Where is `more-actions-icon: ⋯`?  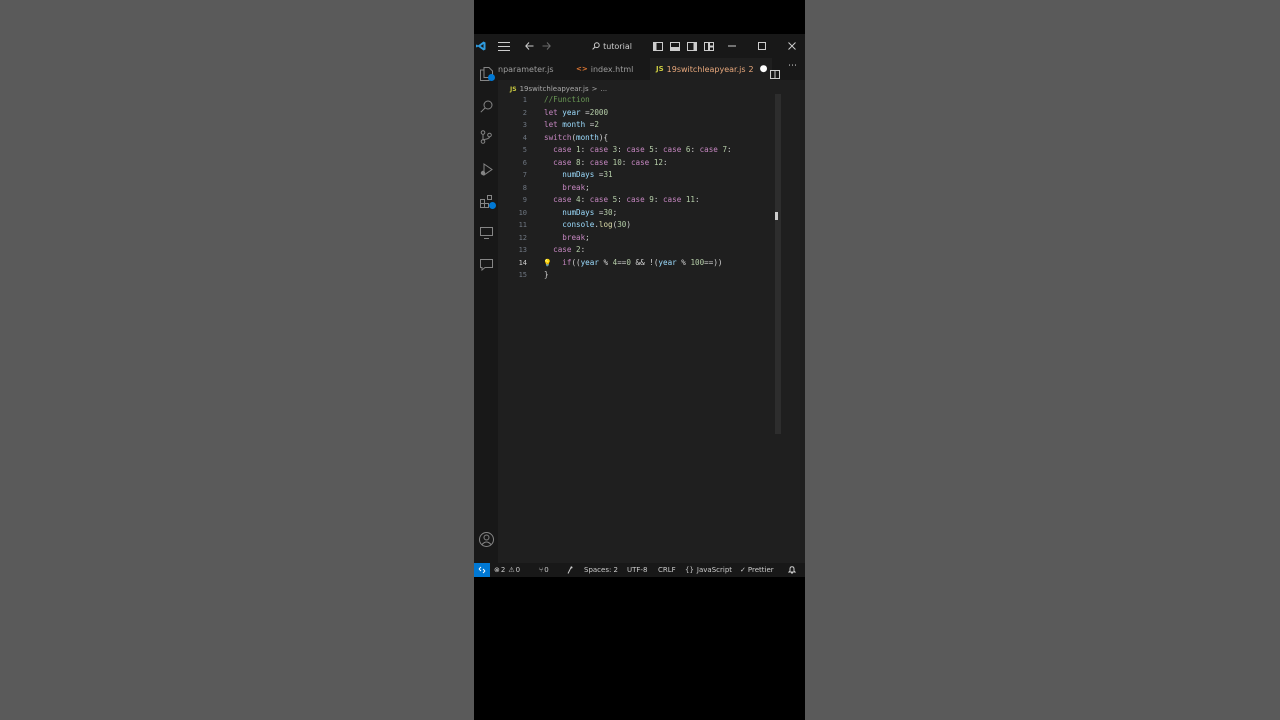 more-actions-icon: ⋯ is located at coordinates (792, 66).